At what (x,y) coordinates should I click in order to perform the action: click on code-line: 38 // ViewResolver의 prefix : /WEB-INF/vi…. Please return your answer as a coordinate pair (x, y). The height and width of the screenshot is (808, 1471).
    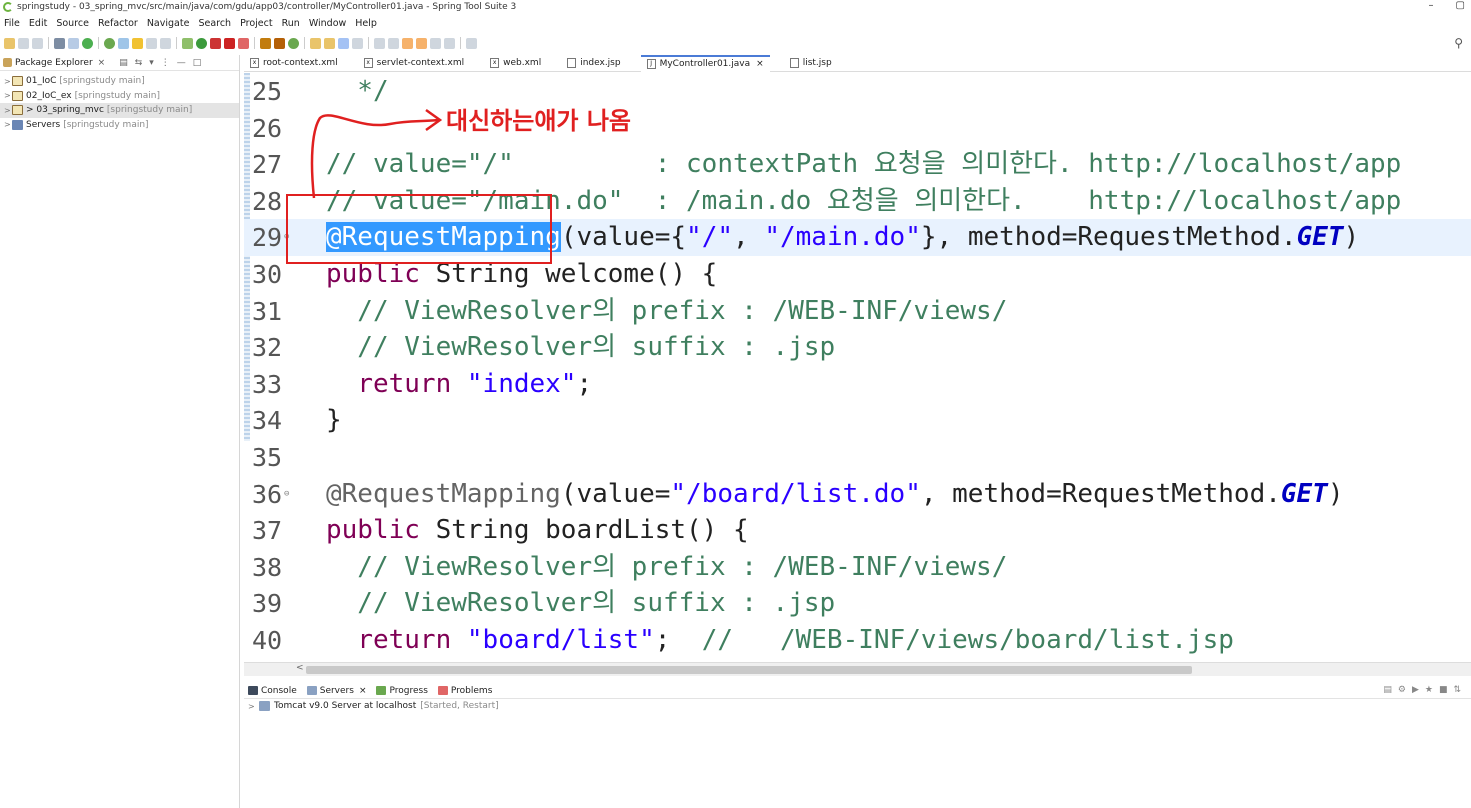
    Looking at the image, I should click on (857, 567).